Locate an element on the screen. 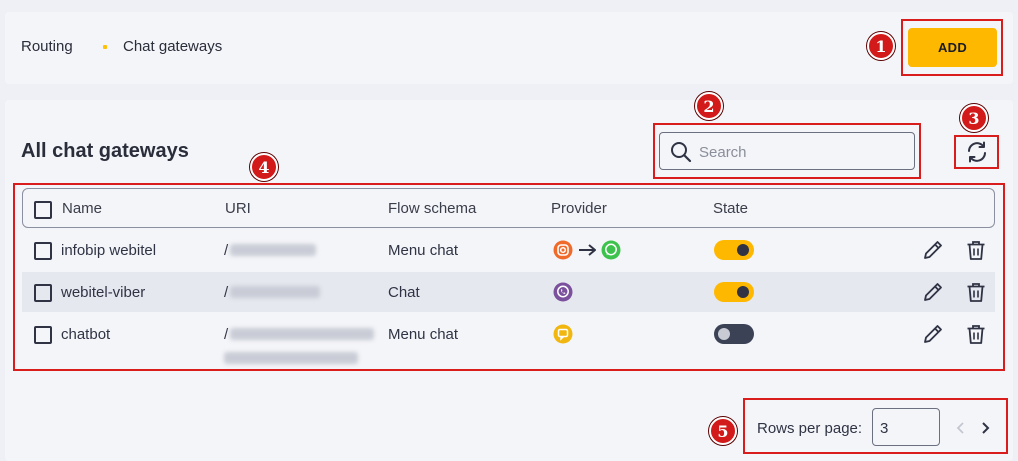 The width and height of the screenshot is (1018, 461). annotation-badge-3: 3 is located at coordinates (974, 118).